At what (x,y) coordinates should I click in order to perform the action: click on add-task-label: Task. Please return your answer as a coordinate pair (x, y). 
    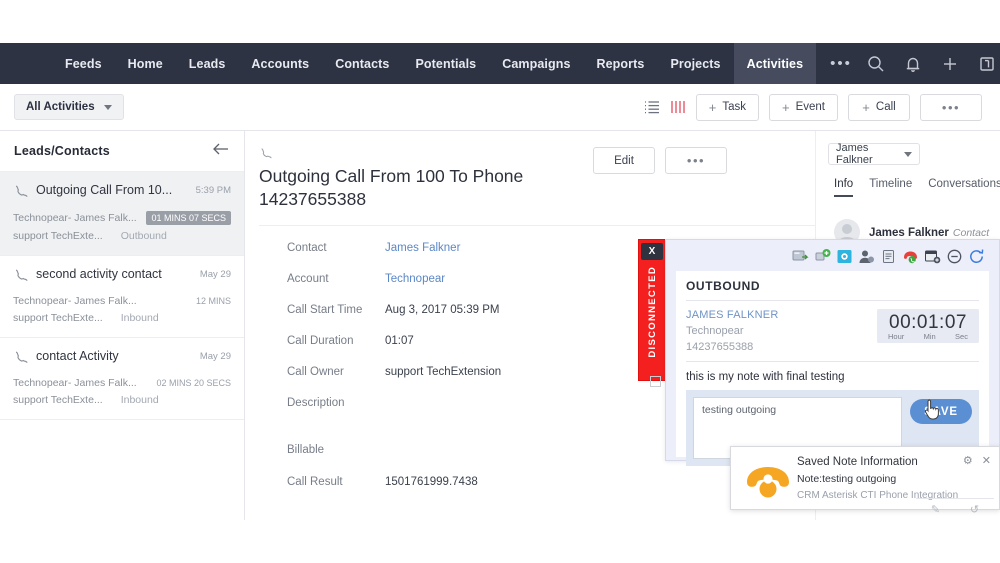
    Looking at the image, I should click on (734, 107).